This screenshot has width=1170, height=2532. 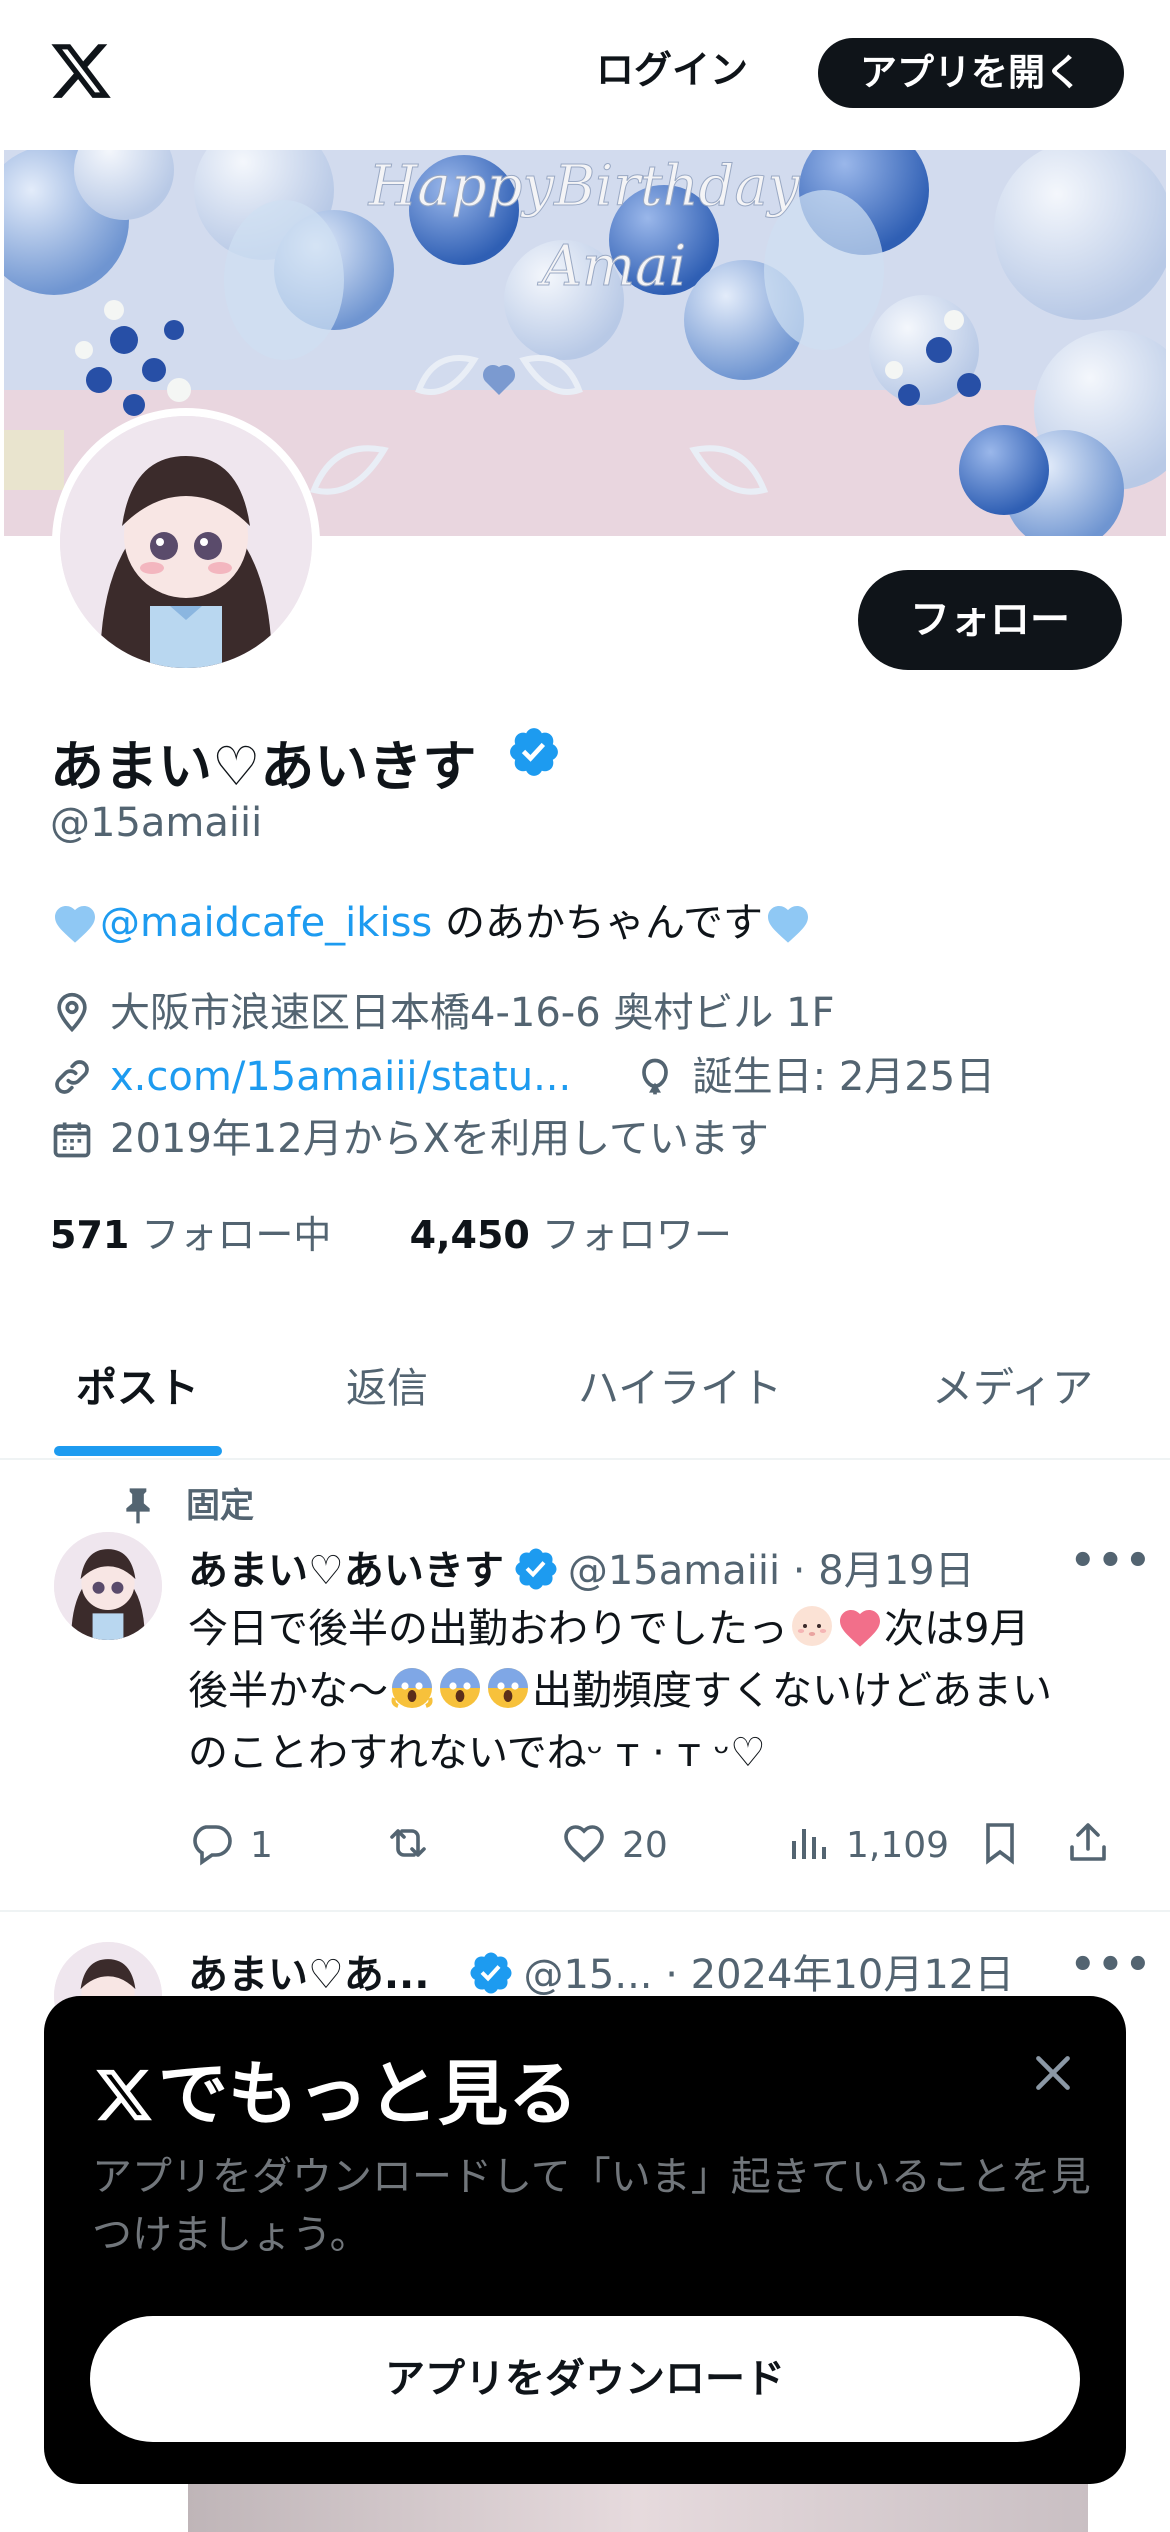 I want to click on bookmark-icon, so click(x=1000, y=1844).